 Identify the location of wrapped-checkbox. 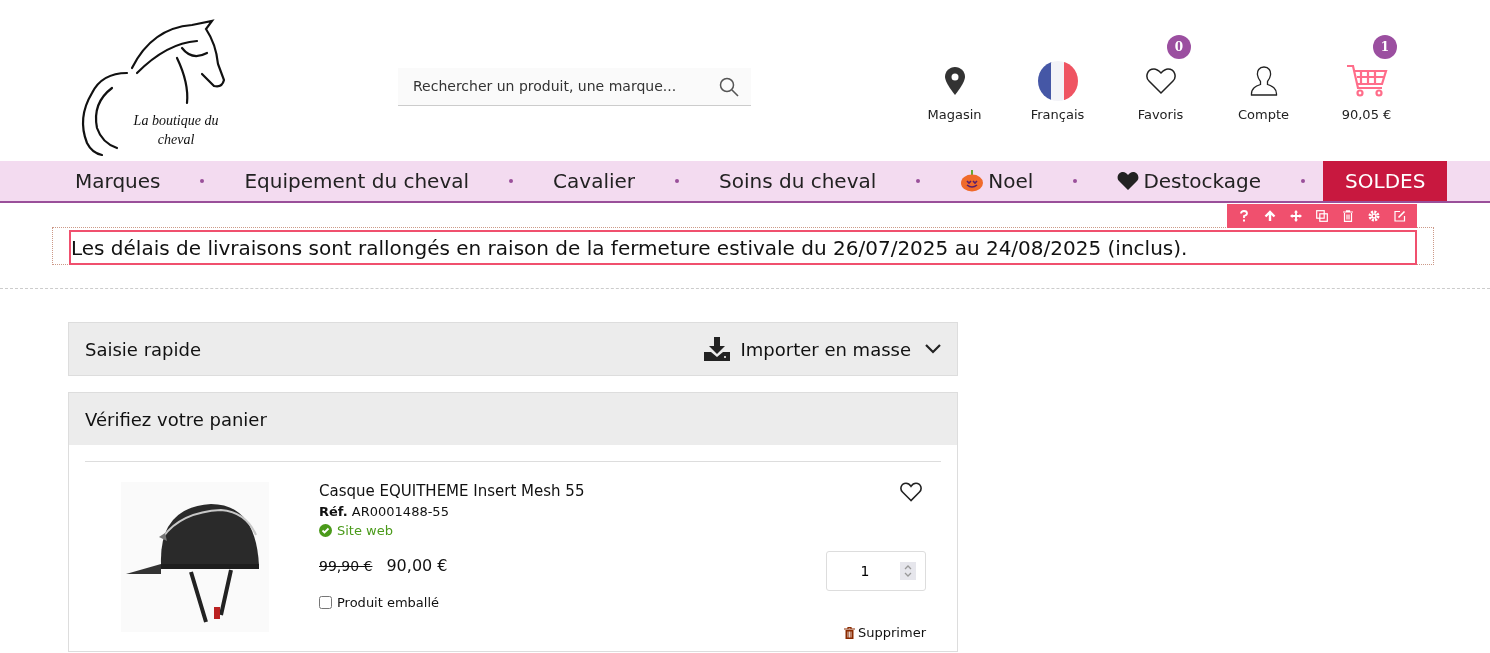
(325, 602).